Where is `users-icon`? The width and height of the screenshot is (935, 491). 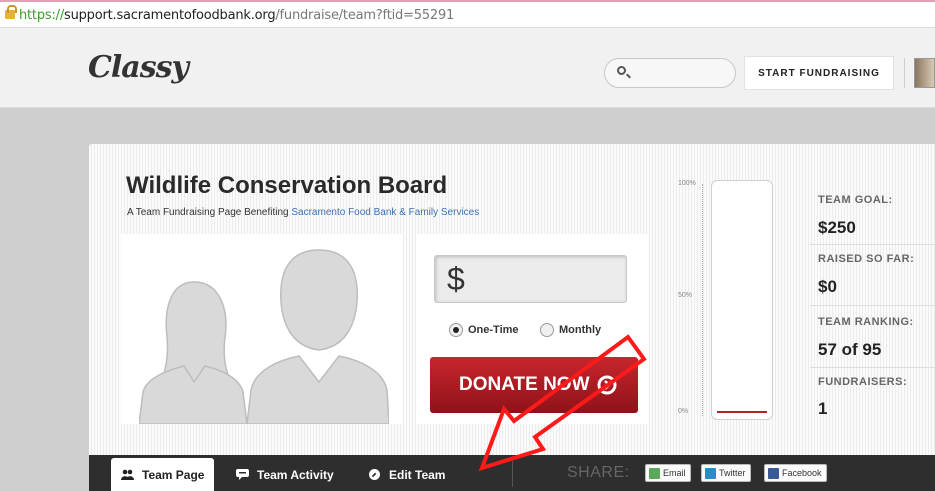
users-icon is located at coordinates (127, 474).